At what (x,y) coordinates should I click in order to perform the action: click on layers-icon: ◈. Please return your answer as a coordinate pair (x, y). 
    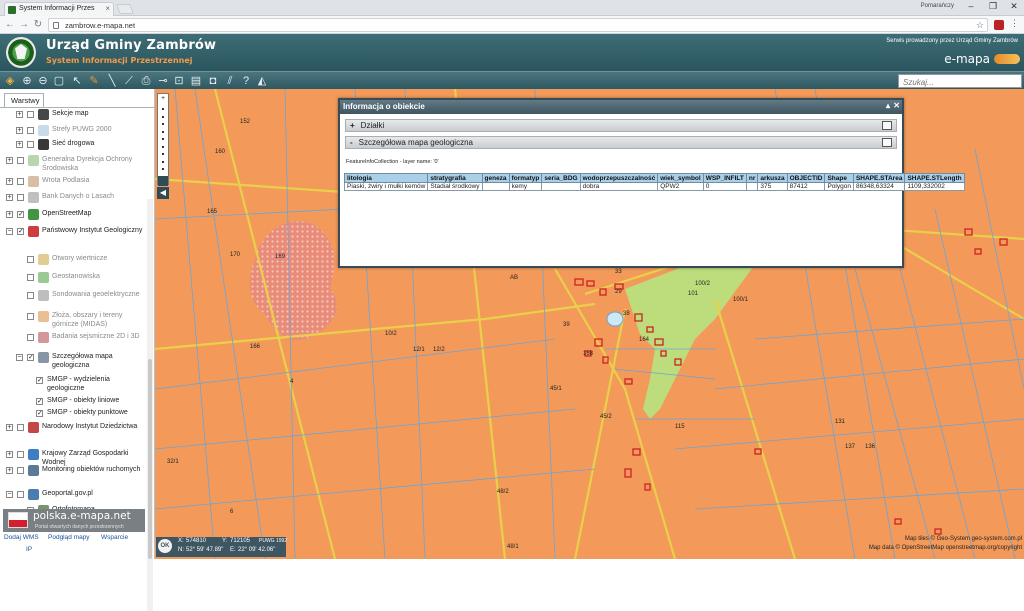
    Looking at the image, I should click on (10, 81).